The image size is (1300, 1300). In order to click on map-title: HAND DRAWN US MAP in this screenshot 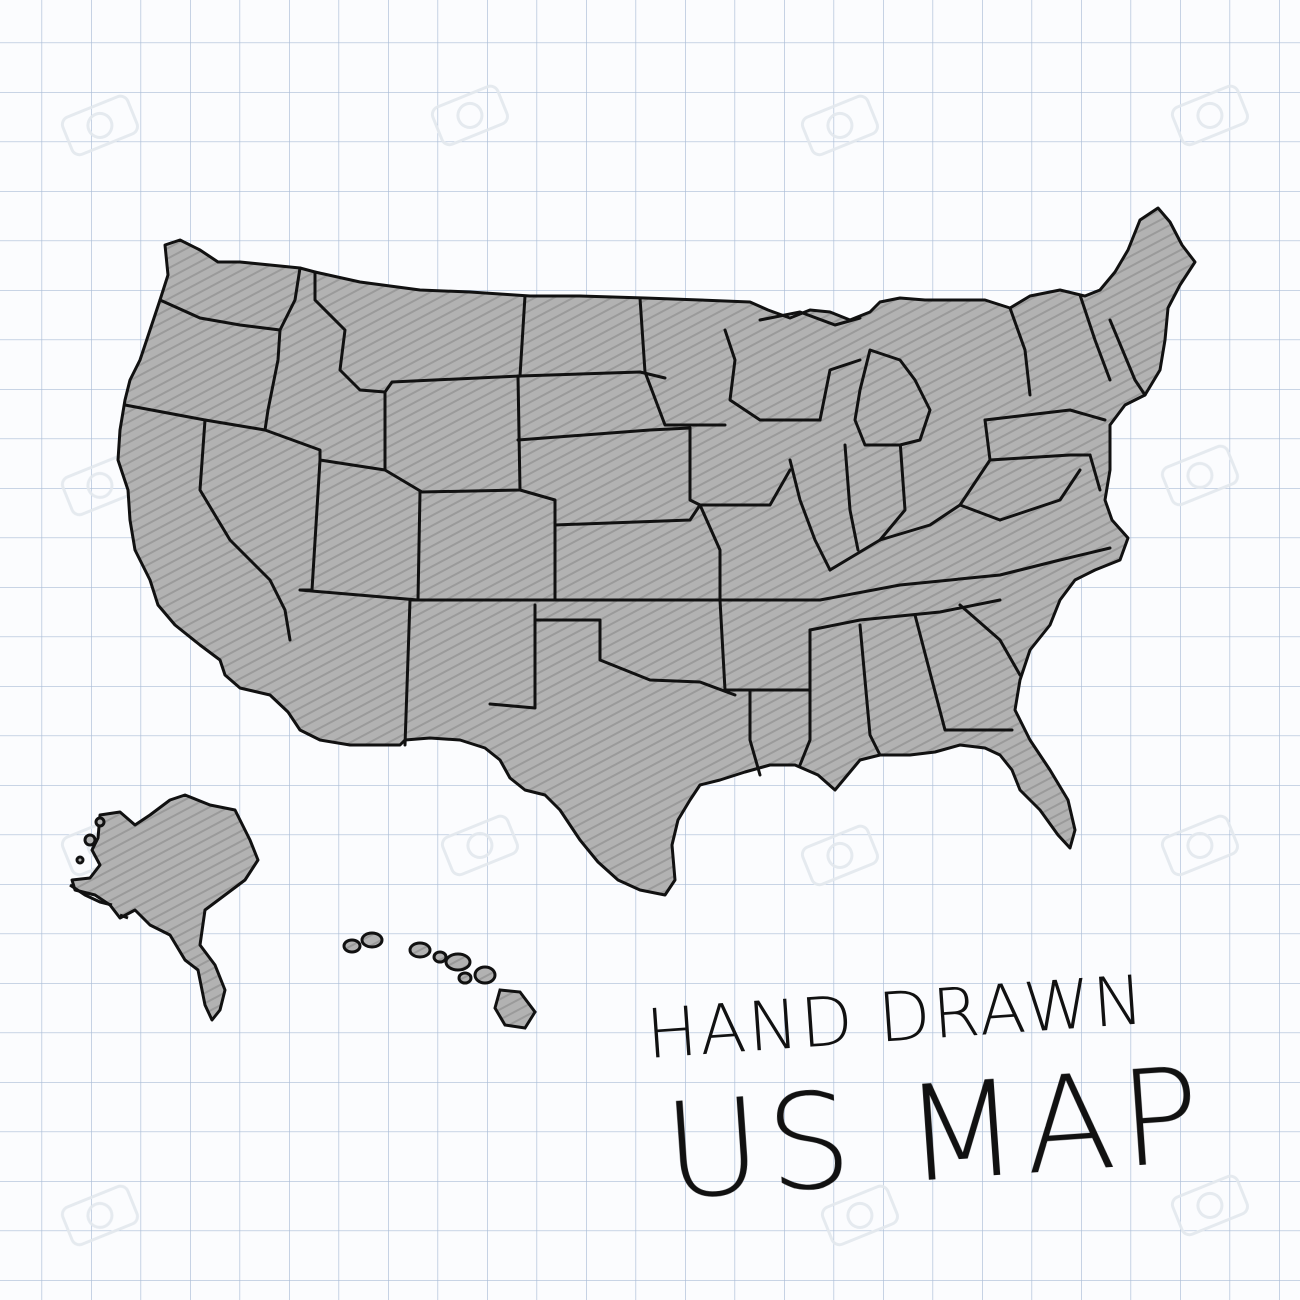, I will do `click(927, 1095)`.